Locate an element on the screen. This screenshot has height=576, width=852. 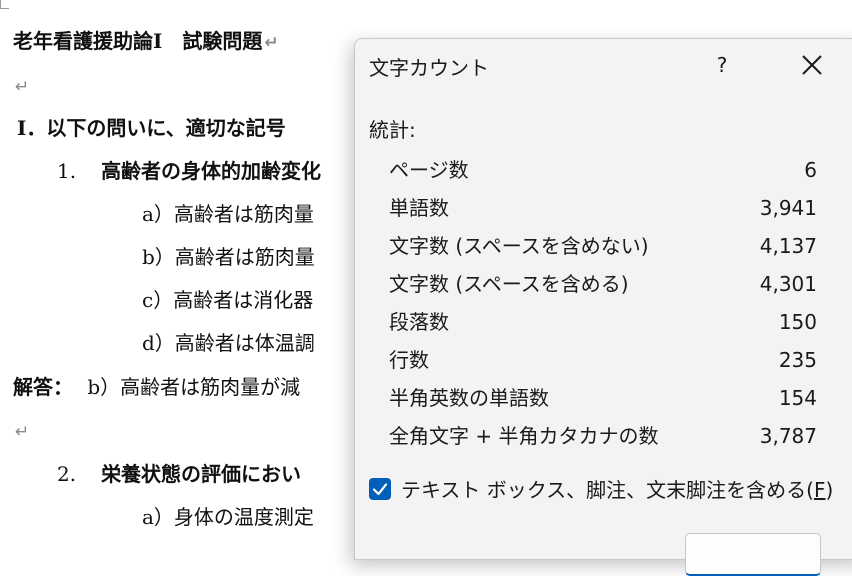
document-title: 老年看護援助論Ⅰ 試験問題 ↵ is located at coordinates (146, 41).